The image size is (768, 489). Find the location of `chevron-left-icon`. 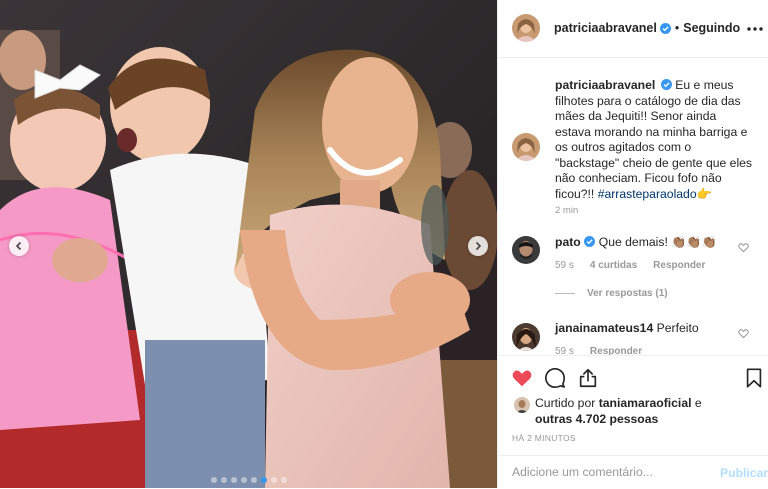

chevron-left-icon is located at coordinates (18, 246).